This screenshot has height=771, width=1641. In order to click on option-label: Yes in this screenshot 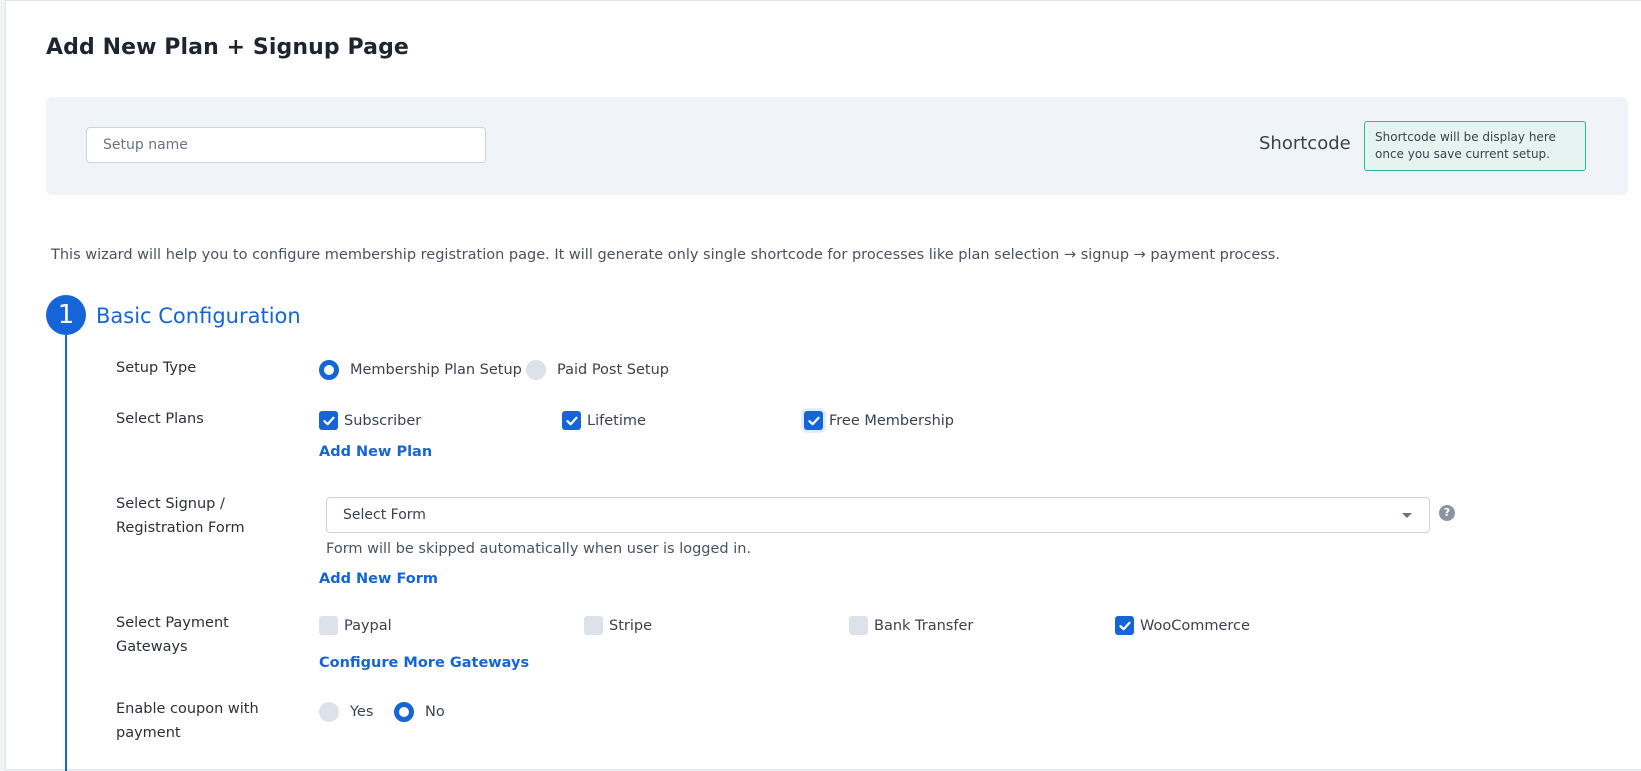, I will do `click(362, 712)`.